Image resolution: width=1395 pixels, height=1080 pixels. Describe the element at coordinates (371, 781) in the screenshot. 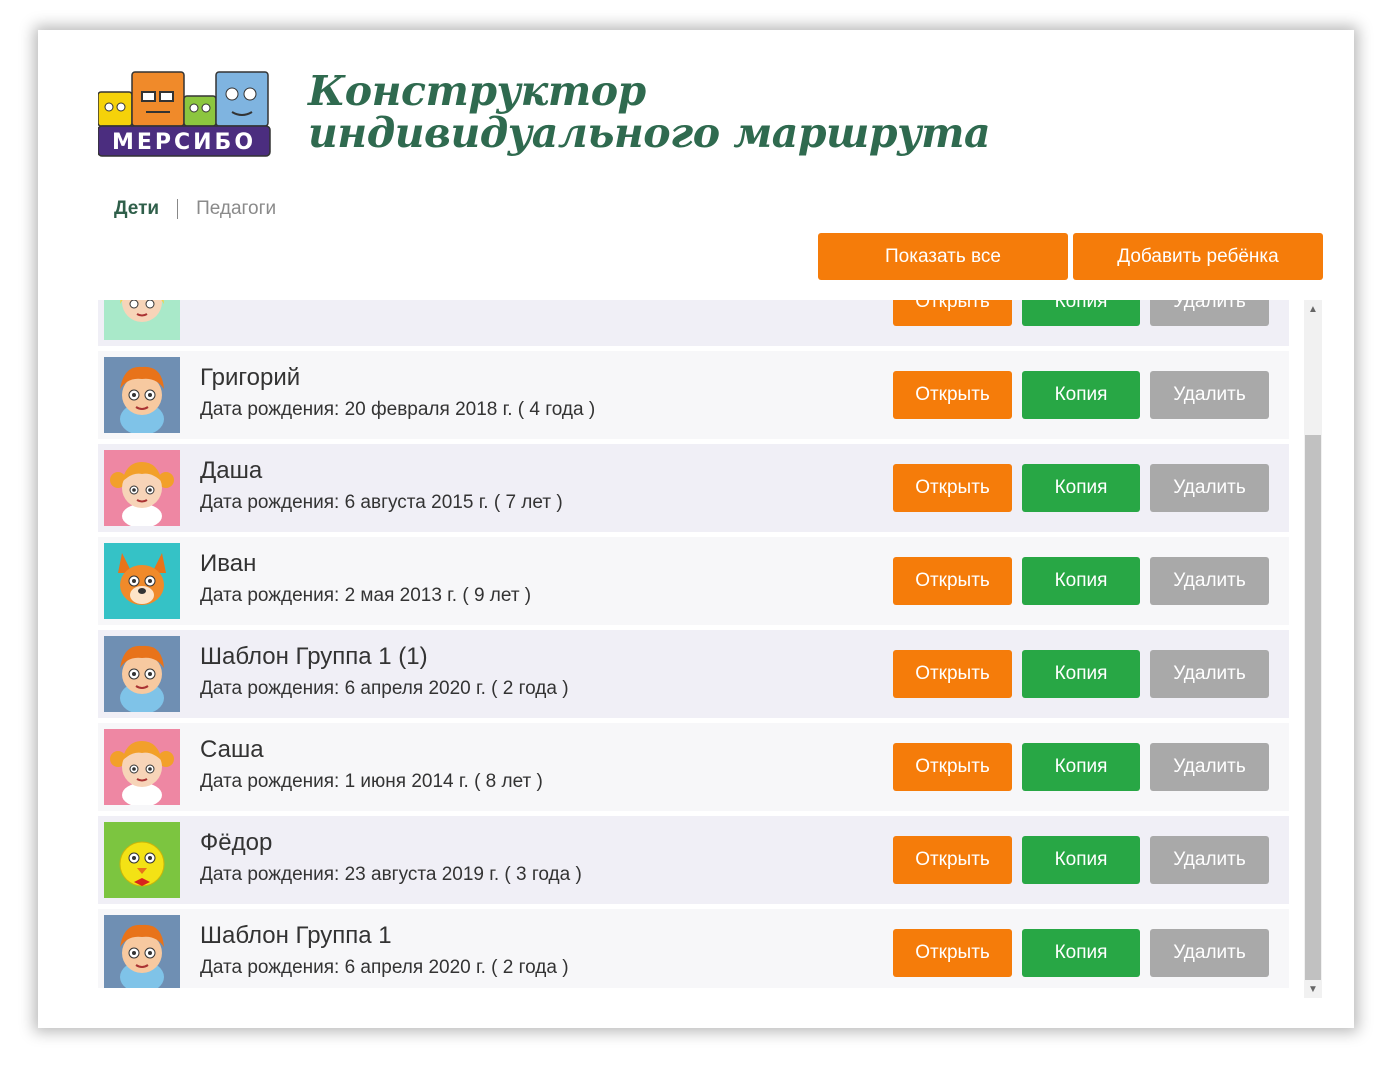

I see `child-birthdate: Дата рождения: 1 июня 2014 г. ( 8 лет )` at that location.